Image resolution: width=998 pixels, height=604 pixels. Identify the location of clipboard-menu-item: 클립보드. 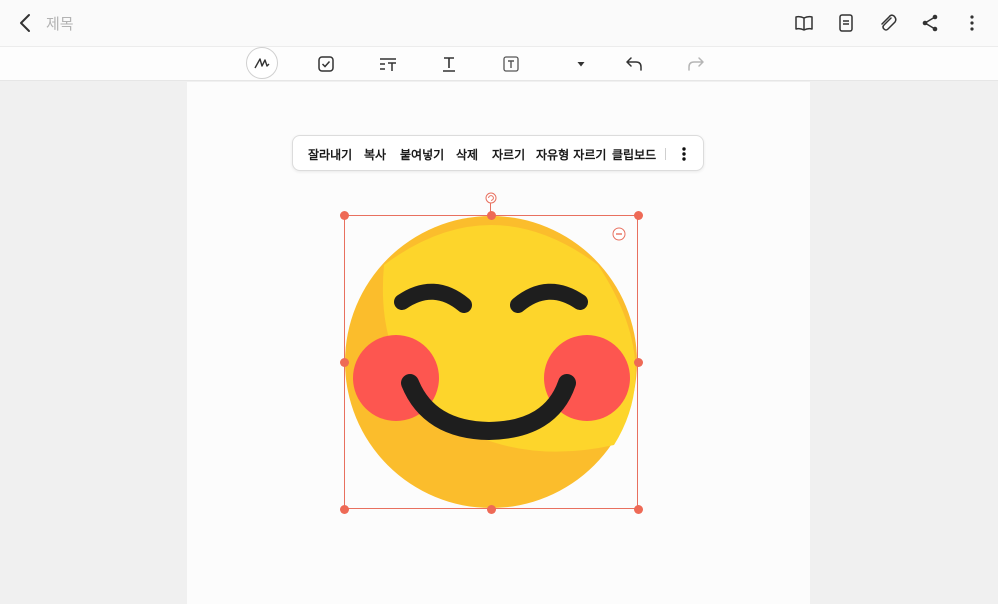
(634, 154).